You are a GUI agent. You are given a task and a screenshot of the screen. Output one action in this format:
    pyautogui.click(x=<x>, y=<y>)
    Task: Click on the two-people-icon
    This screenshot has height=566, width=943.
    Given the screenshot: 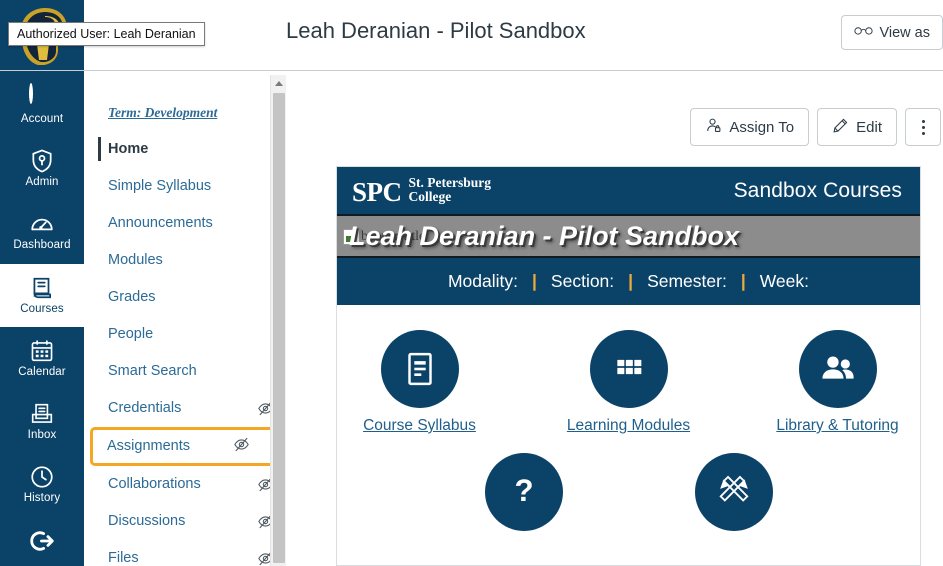 What is the action you would take?
    pyautogui.click(x=837, y=369)
    